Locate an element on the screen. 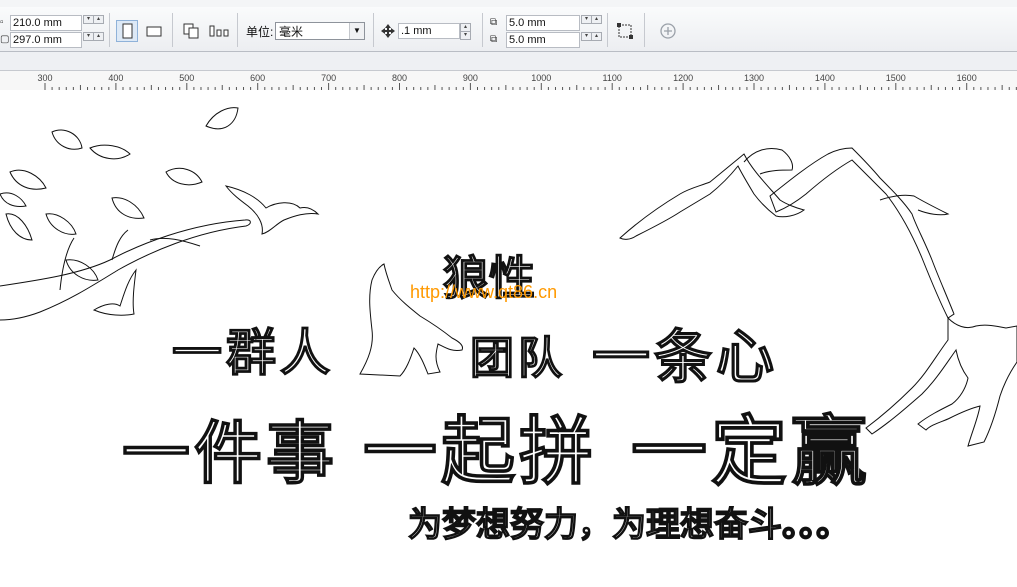  duplicate-y-icon: ⧉ is located at coordinates (494, 39).